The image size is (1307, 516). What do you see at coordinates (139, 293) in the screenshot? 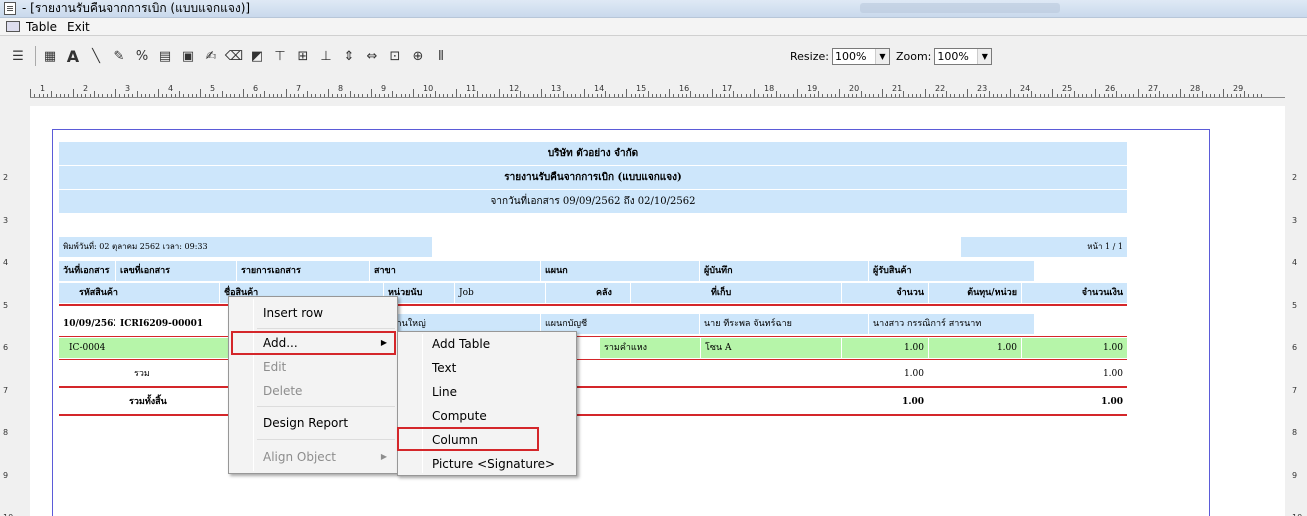
I see `col-product-code: รหัสสินค้า` at bounding box center [139, 293].